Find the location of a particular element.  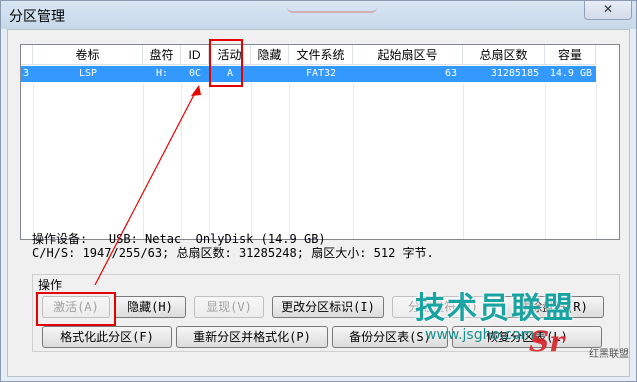

watermark-url: www.jsgho.com is located at coordinates (480, 335).